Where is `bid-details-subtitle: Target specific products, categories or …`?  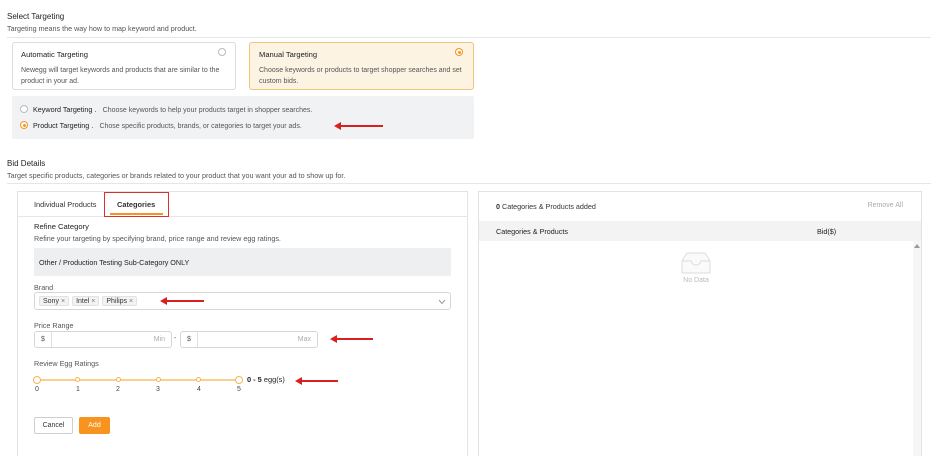
bid-details-subtitle: Target specific products, categories or … is located at coordinates (176, 175).